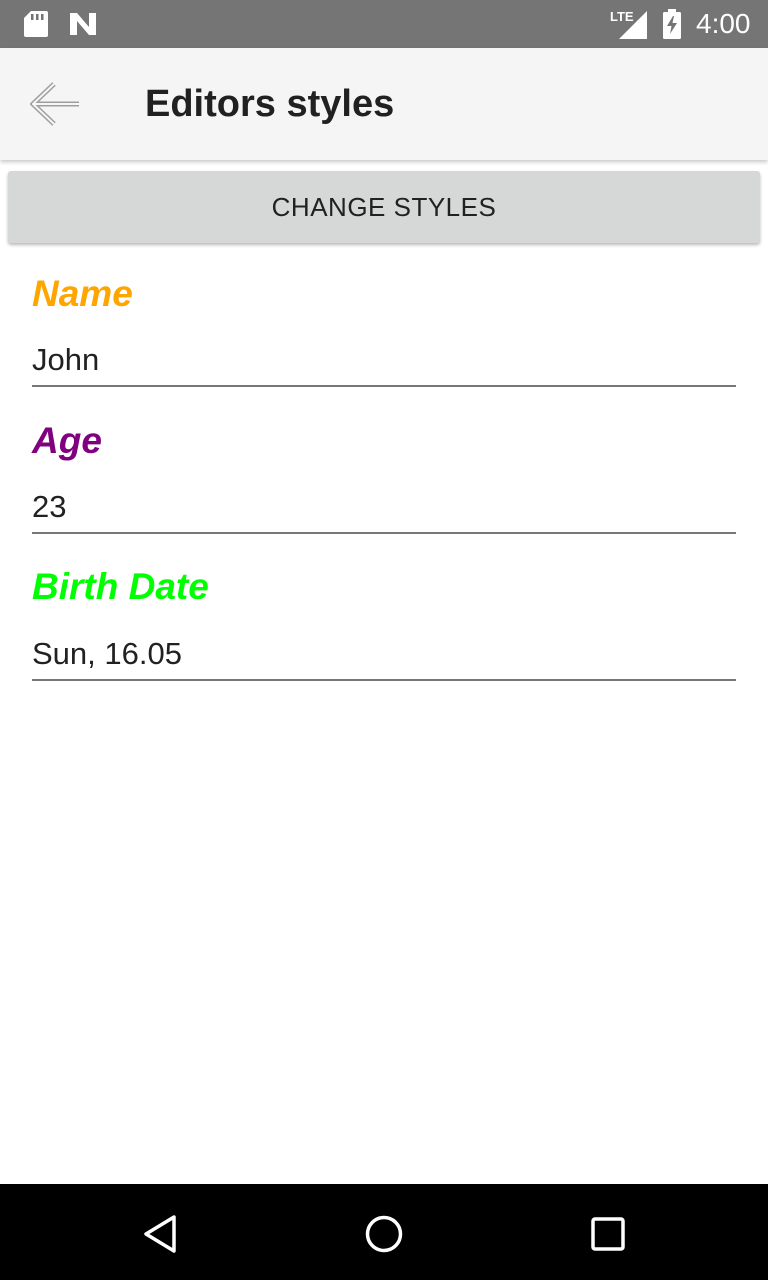 The image size is (768, 1280). What do you see at coordinates (384, 655) in the screenshot?
I see `birth-date-input` at bounding box center [384, 655].